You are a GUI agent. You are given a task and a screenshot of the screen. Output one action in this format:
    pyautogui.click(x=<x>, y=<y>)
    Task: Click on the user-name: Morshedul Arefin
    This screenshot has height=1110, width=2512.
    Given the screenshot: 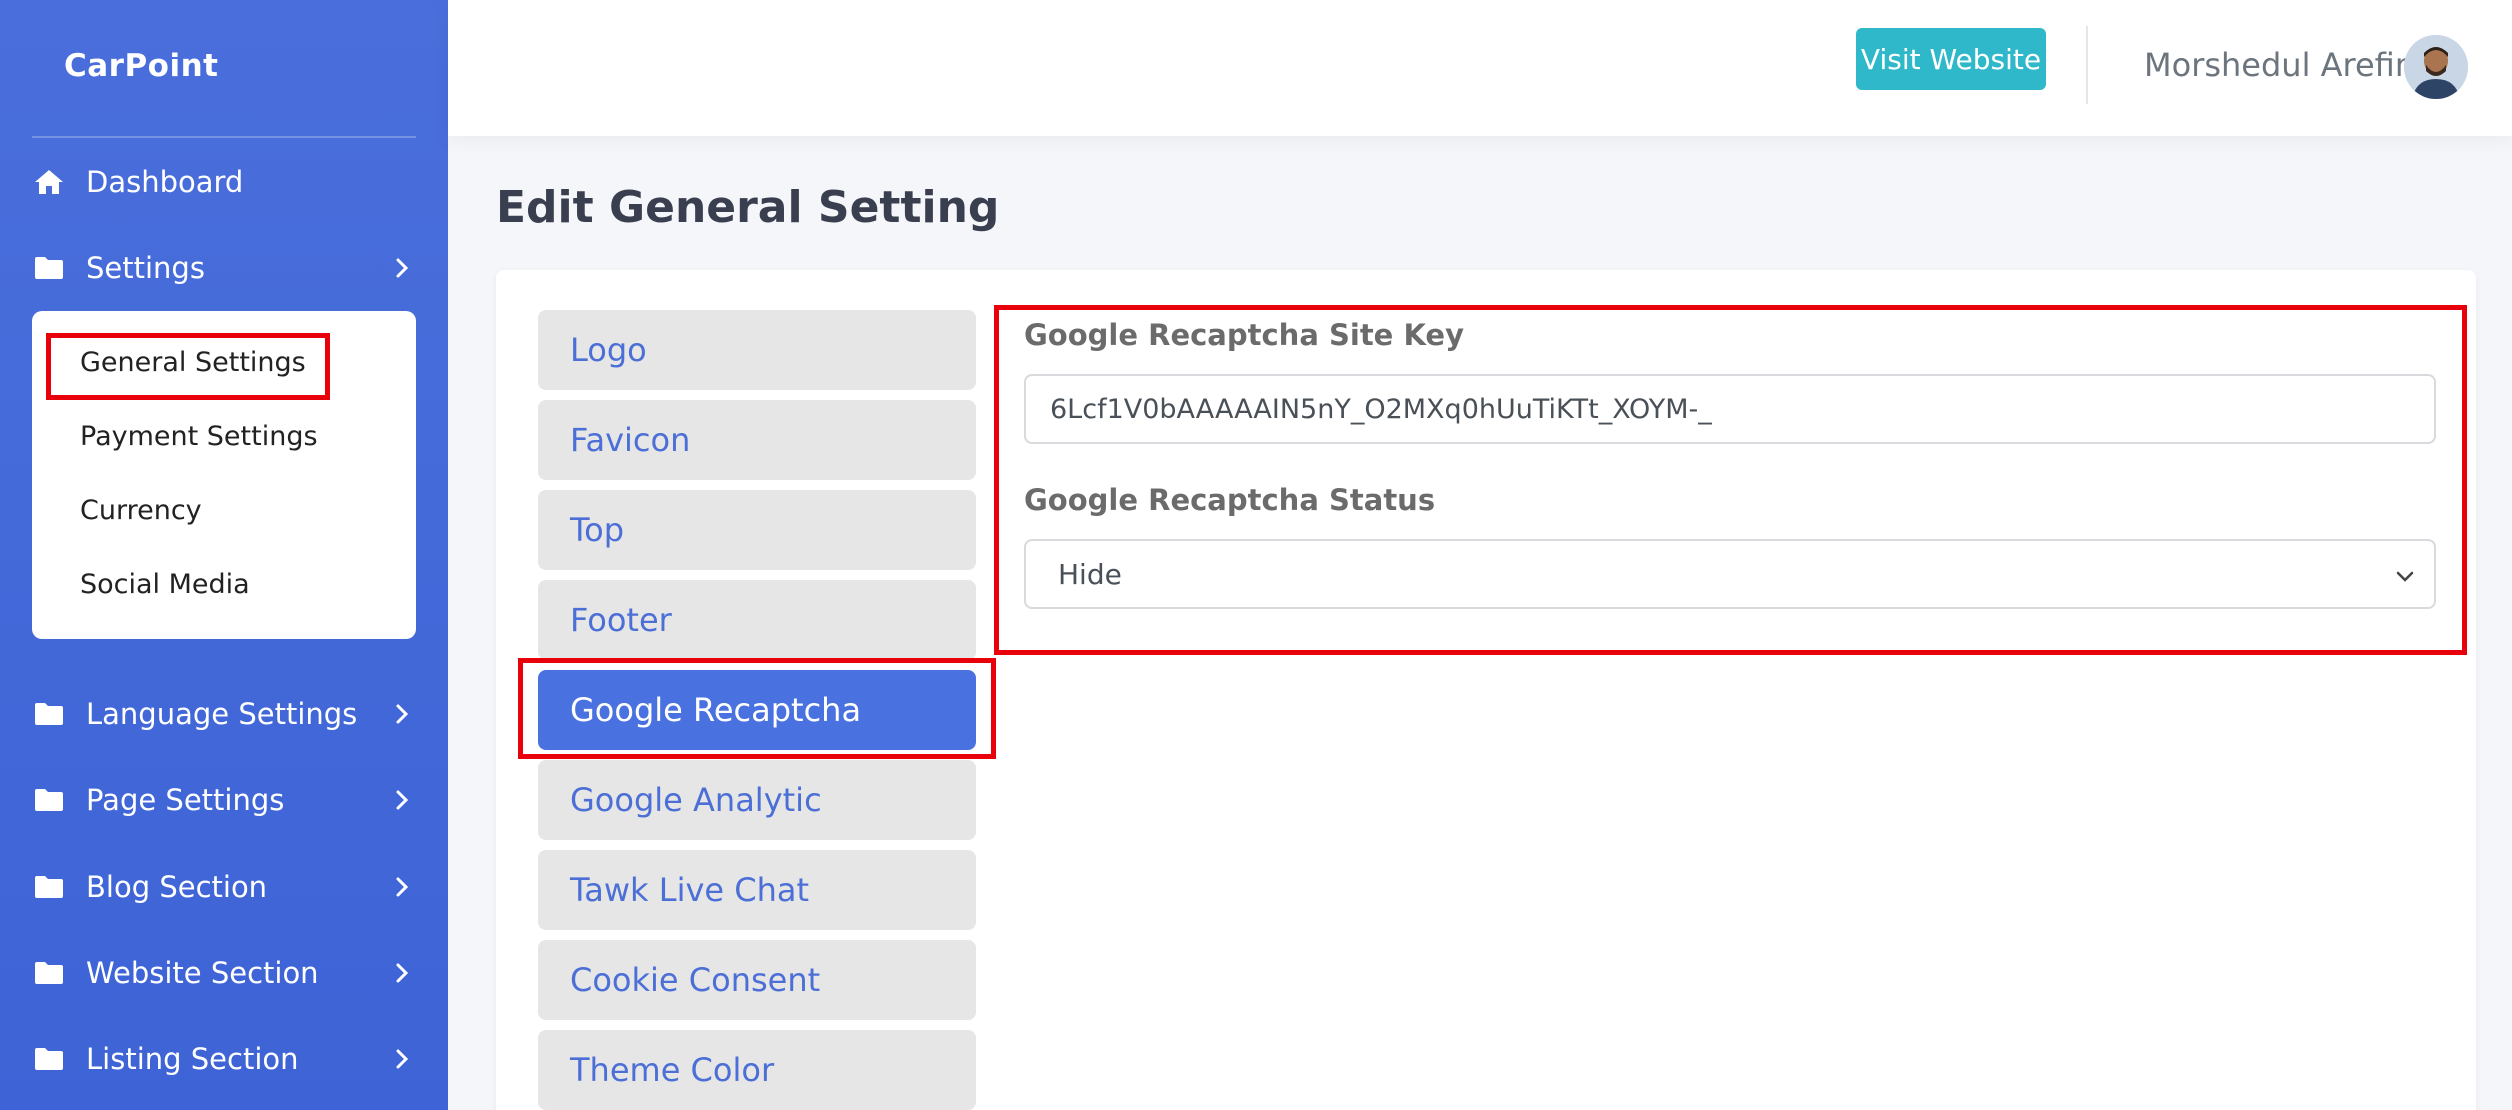 What is the action you would take?
    pyautogui.click(x=2279, y=65)
    